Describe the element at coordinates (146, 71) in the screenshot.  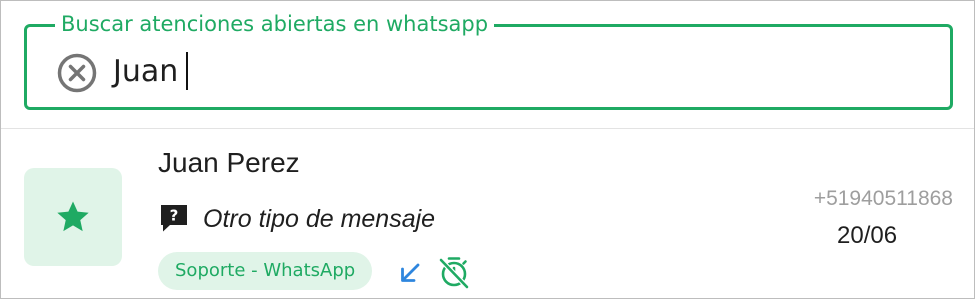
I see `search-input-value: Juan` at that location.